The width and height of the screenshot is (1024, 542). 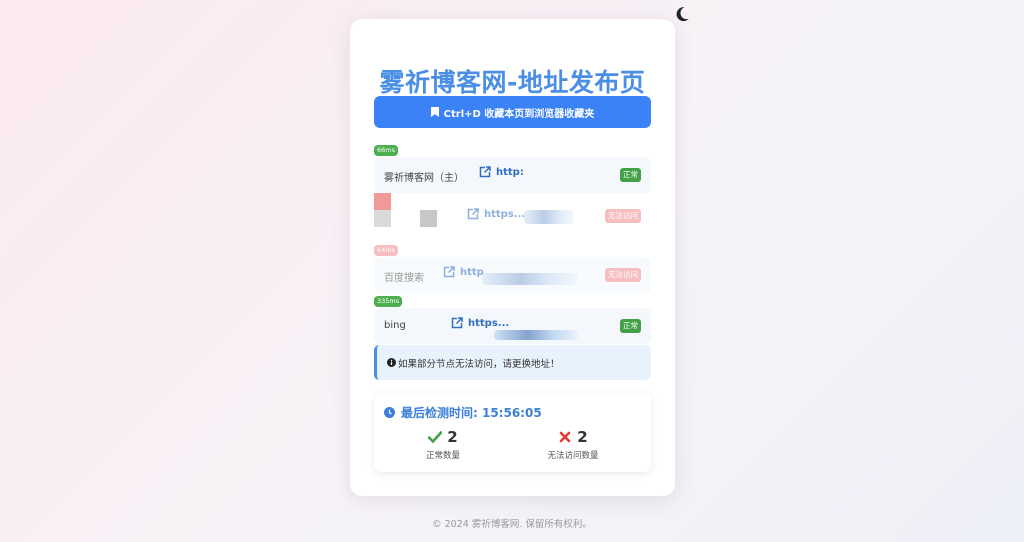 I want to click on ok-label: 正常数量, so click(x=442, y=456).